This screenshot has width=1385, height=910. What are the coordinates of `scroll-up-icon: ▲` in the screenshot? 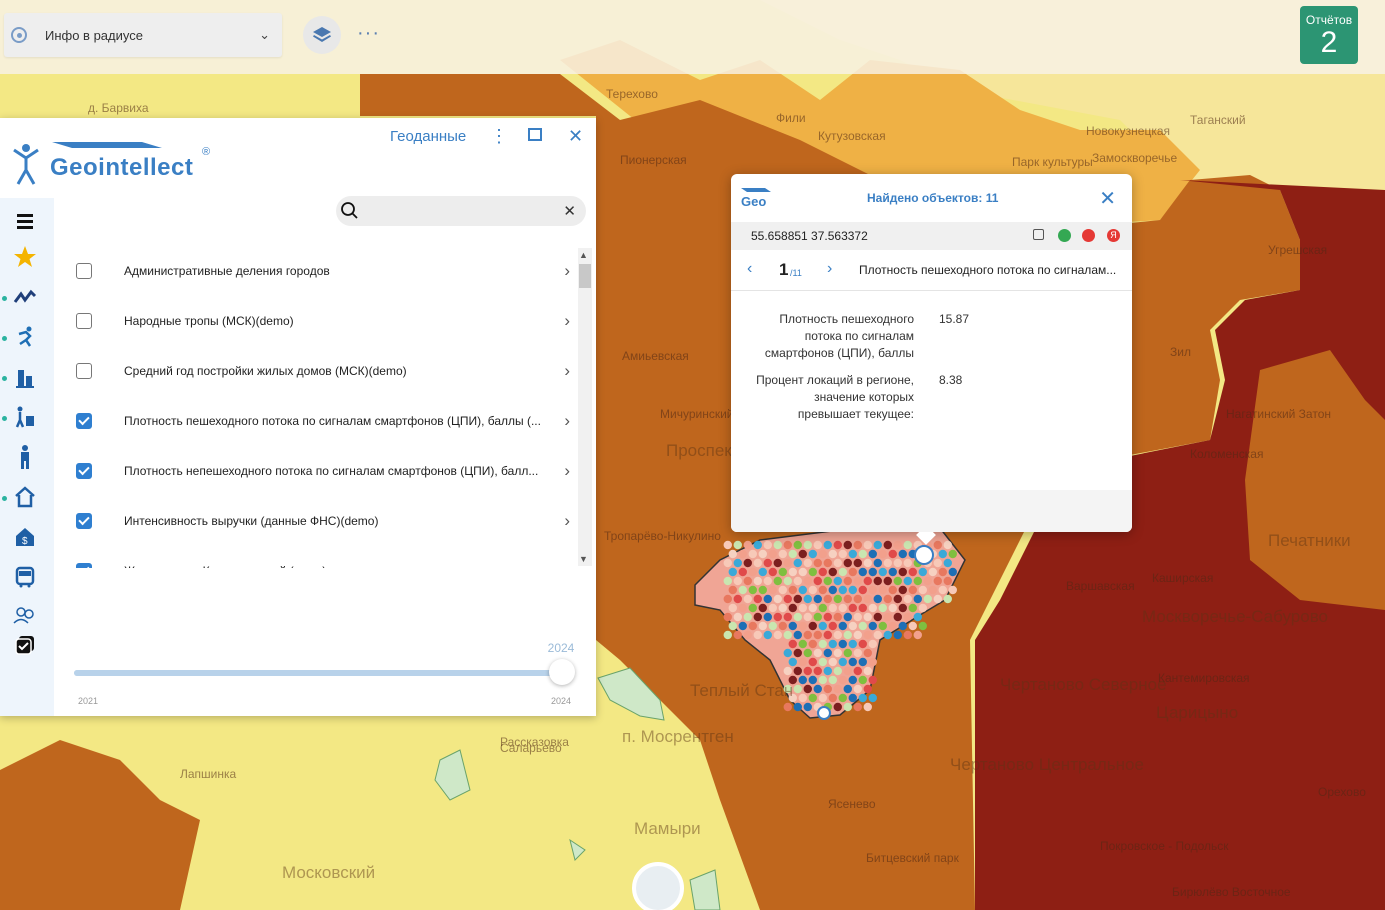 It's located at (583, 255).